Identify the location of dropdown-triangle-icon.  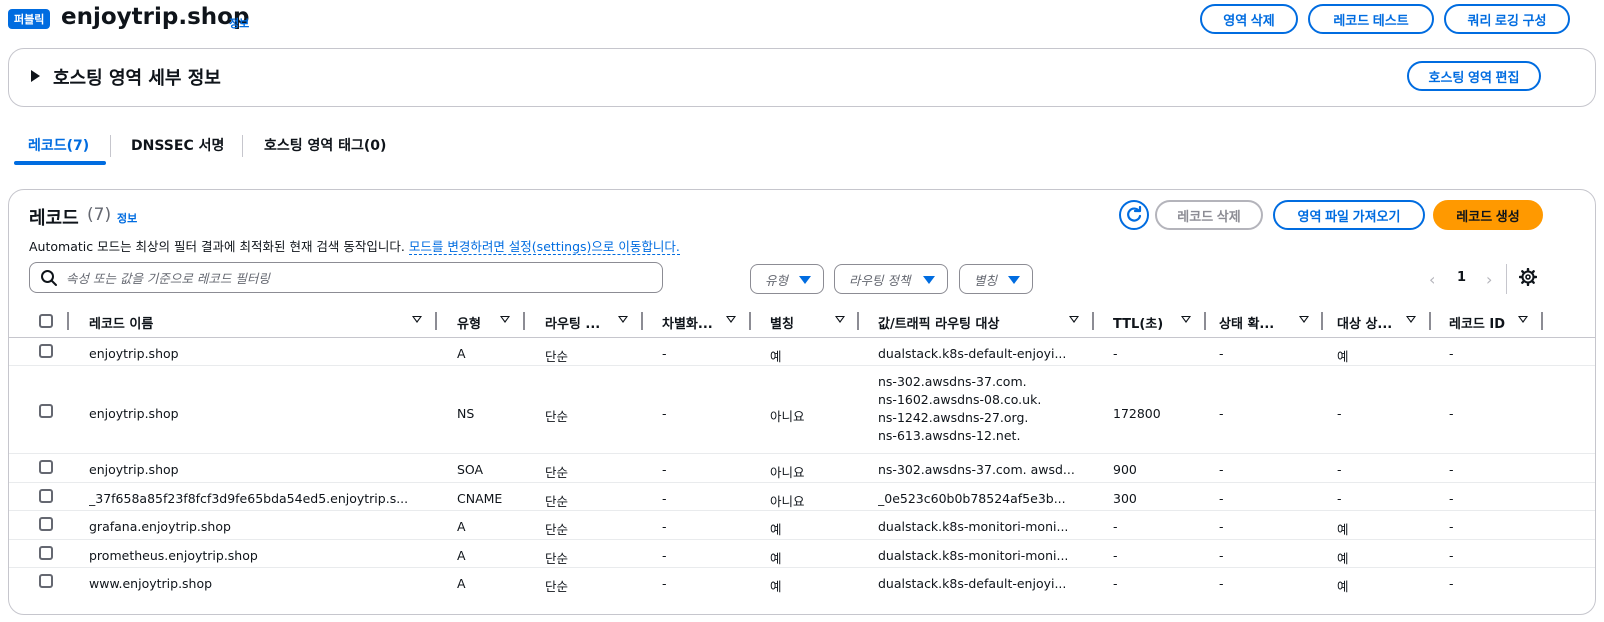
(929, 280).